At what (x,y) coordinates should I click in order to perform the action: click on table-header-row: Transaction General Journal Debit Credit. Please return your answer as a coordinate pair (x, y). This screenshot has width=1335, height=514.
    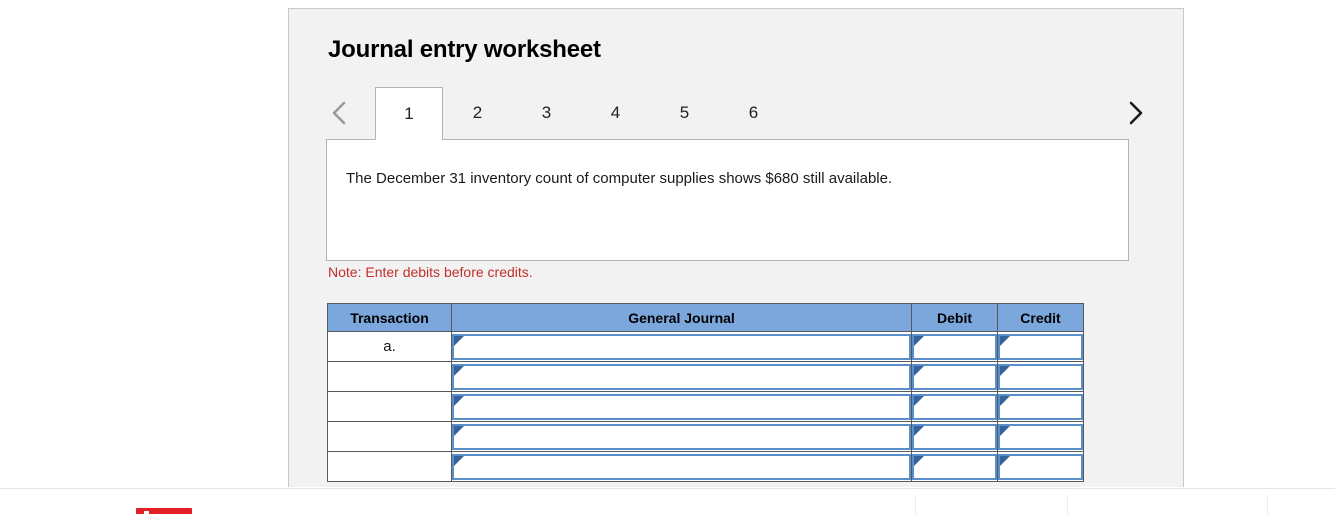
    Looking at the image, I should click on (705, 317).